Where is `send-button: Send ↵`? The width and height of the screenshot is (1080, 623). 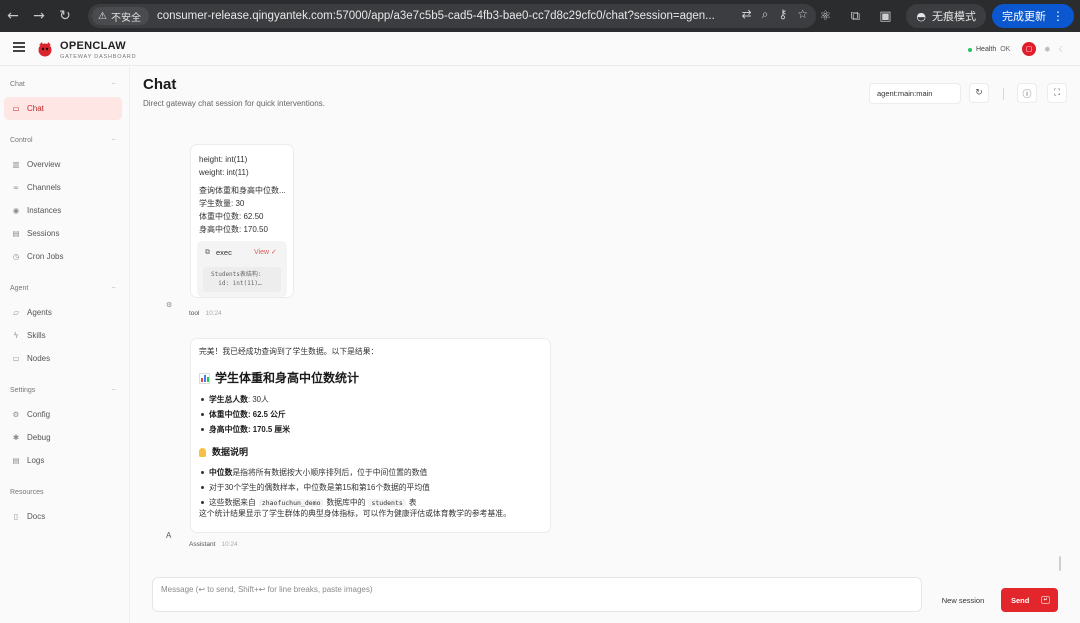
send-button: Send ↵ is located at coordinates (1029, 600).